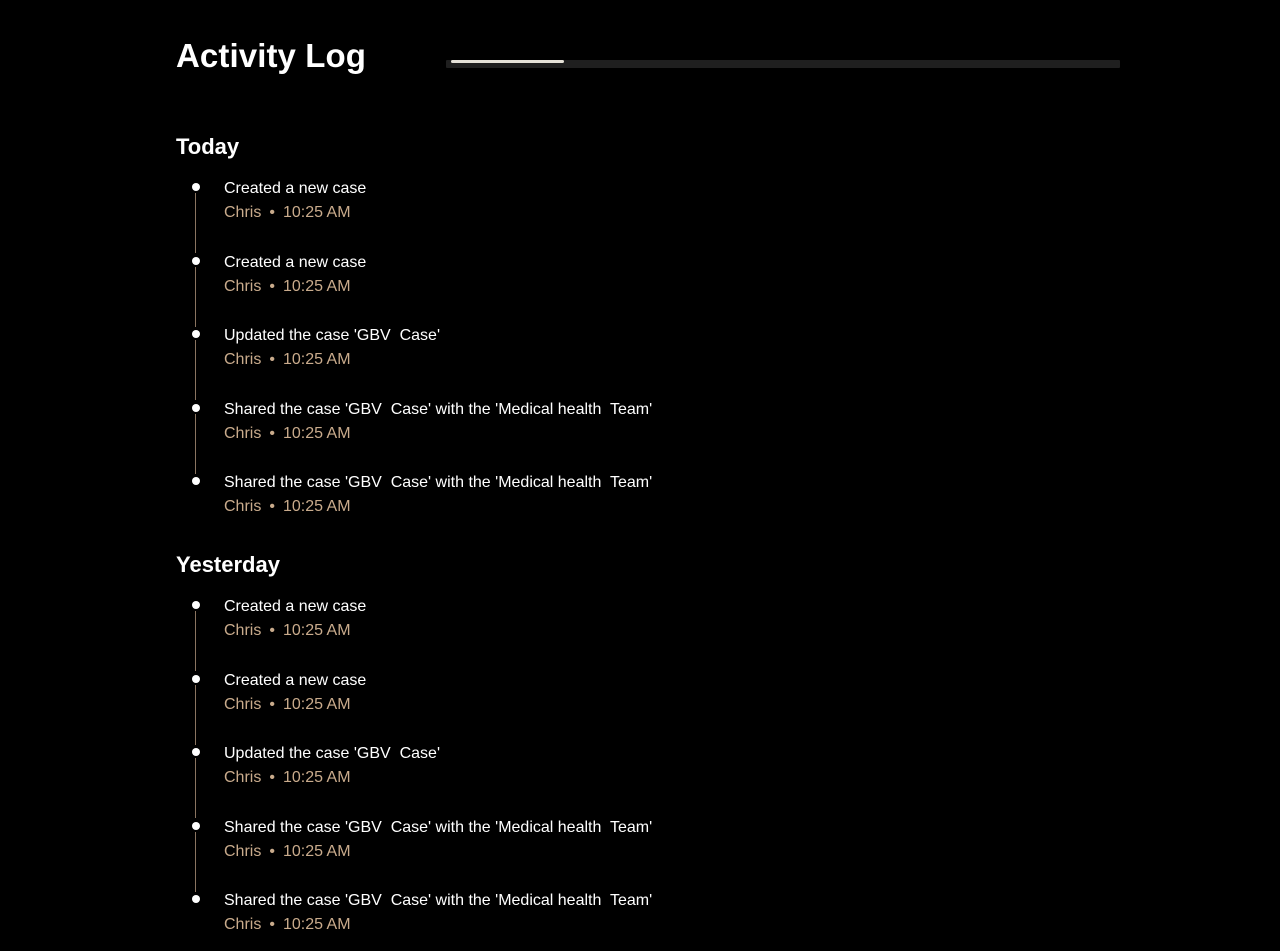 The width and height of the screenshot is (1280, 951). Describe the element at coordinates (783, 64) in the screenshot. I see `progress-bar` at that location.